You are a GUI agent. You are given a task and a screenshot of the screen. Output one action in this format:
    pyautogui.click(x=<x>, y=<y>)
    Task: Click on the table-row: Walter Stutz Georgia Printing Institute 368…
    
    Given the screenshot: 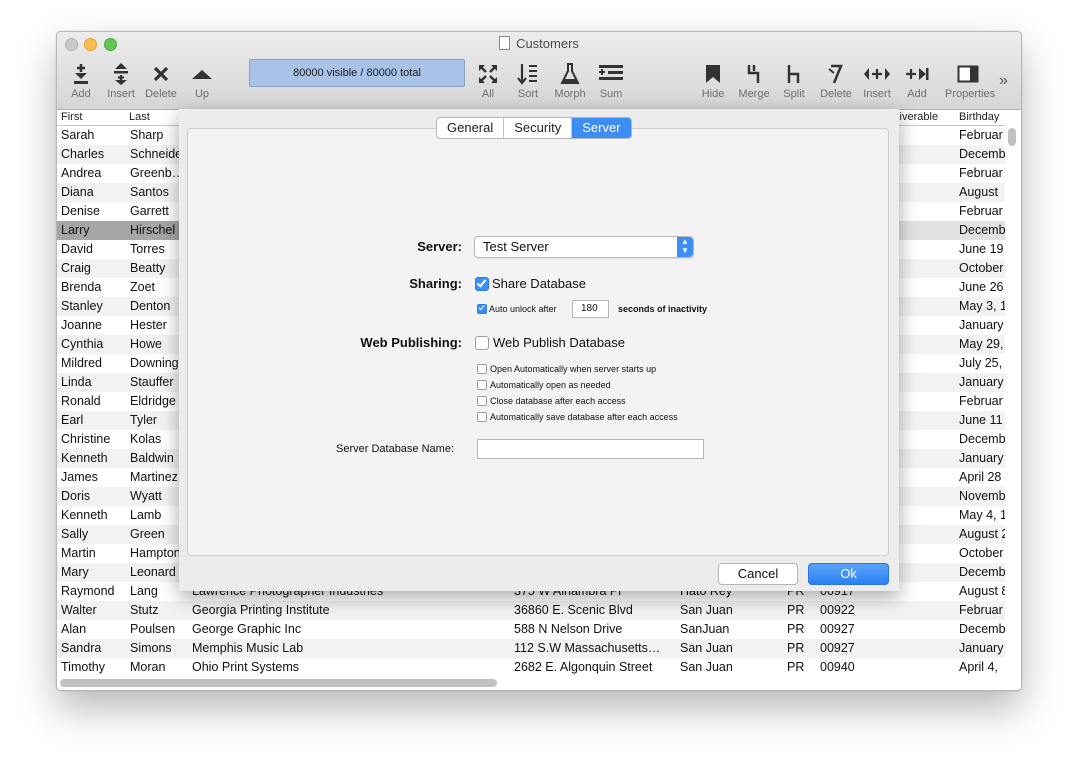 What is the action you would take?
    pyautogui.click(x=531, y=610)
    